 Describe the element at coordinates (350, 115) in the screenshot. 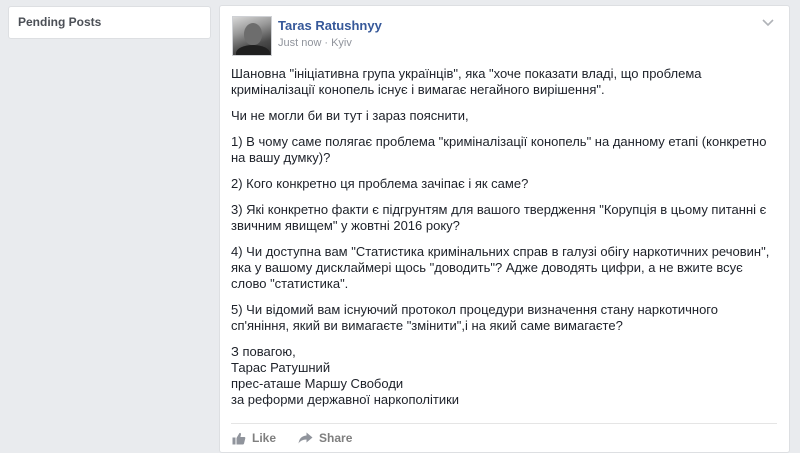

I see `post-paragraph: Чи не могли би ви тут і зараз пояснити,` at that location.